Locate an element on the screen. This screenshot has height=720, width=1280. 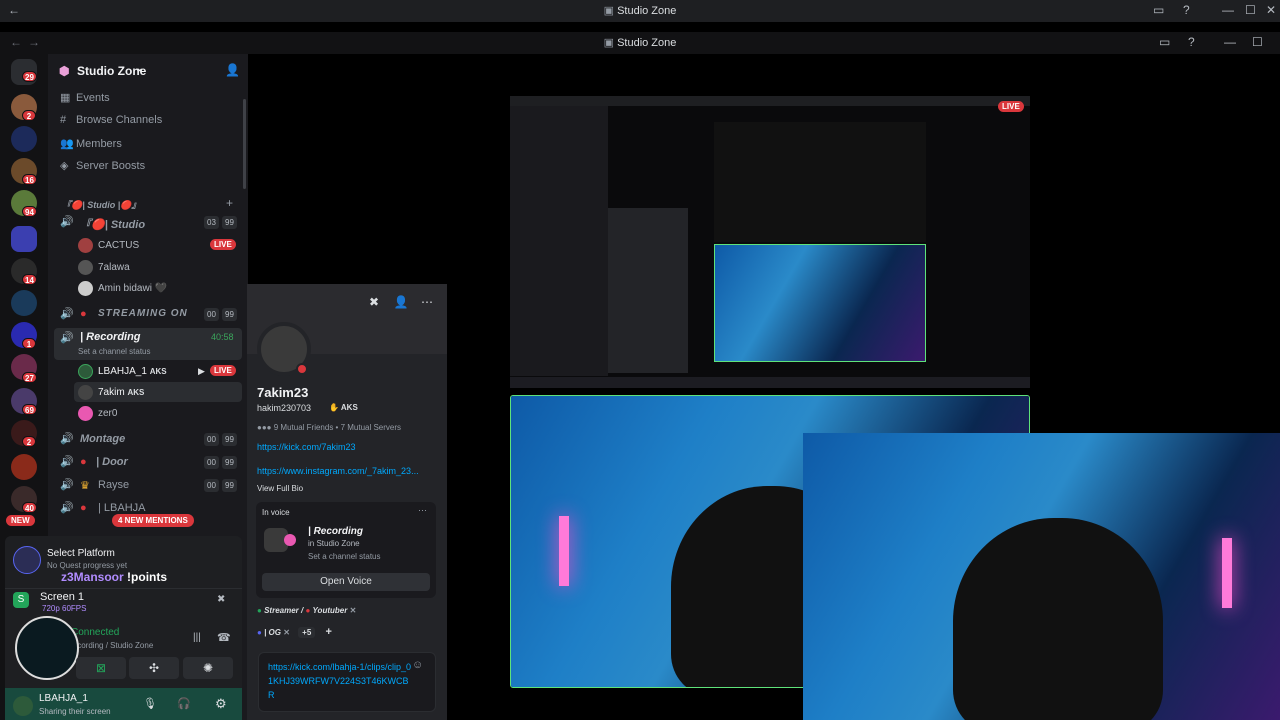
soundboard-button: ✺ is located at coordinates (208, 668).